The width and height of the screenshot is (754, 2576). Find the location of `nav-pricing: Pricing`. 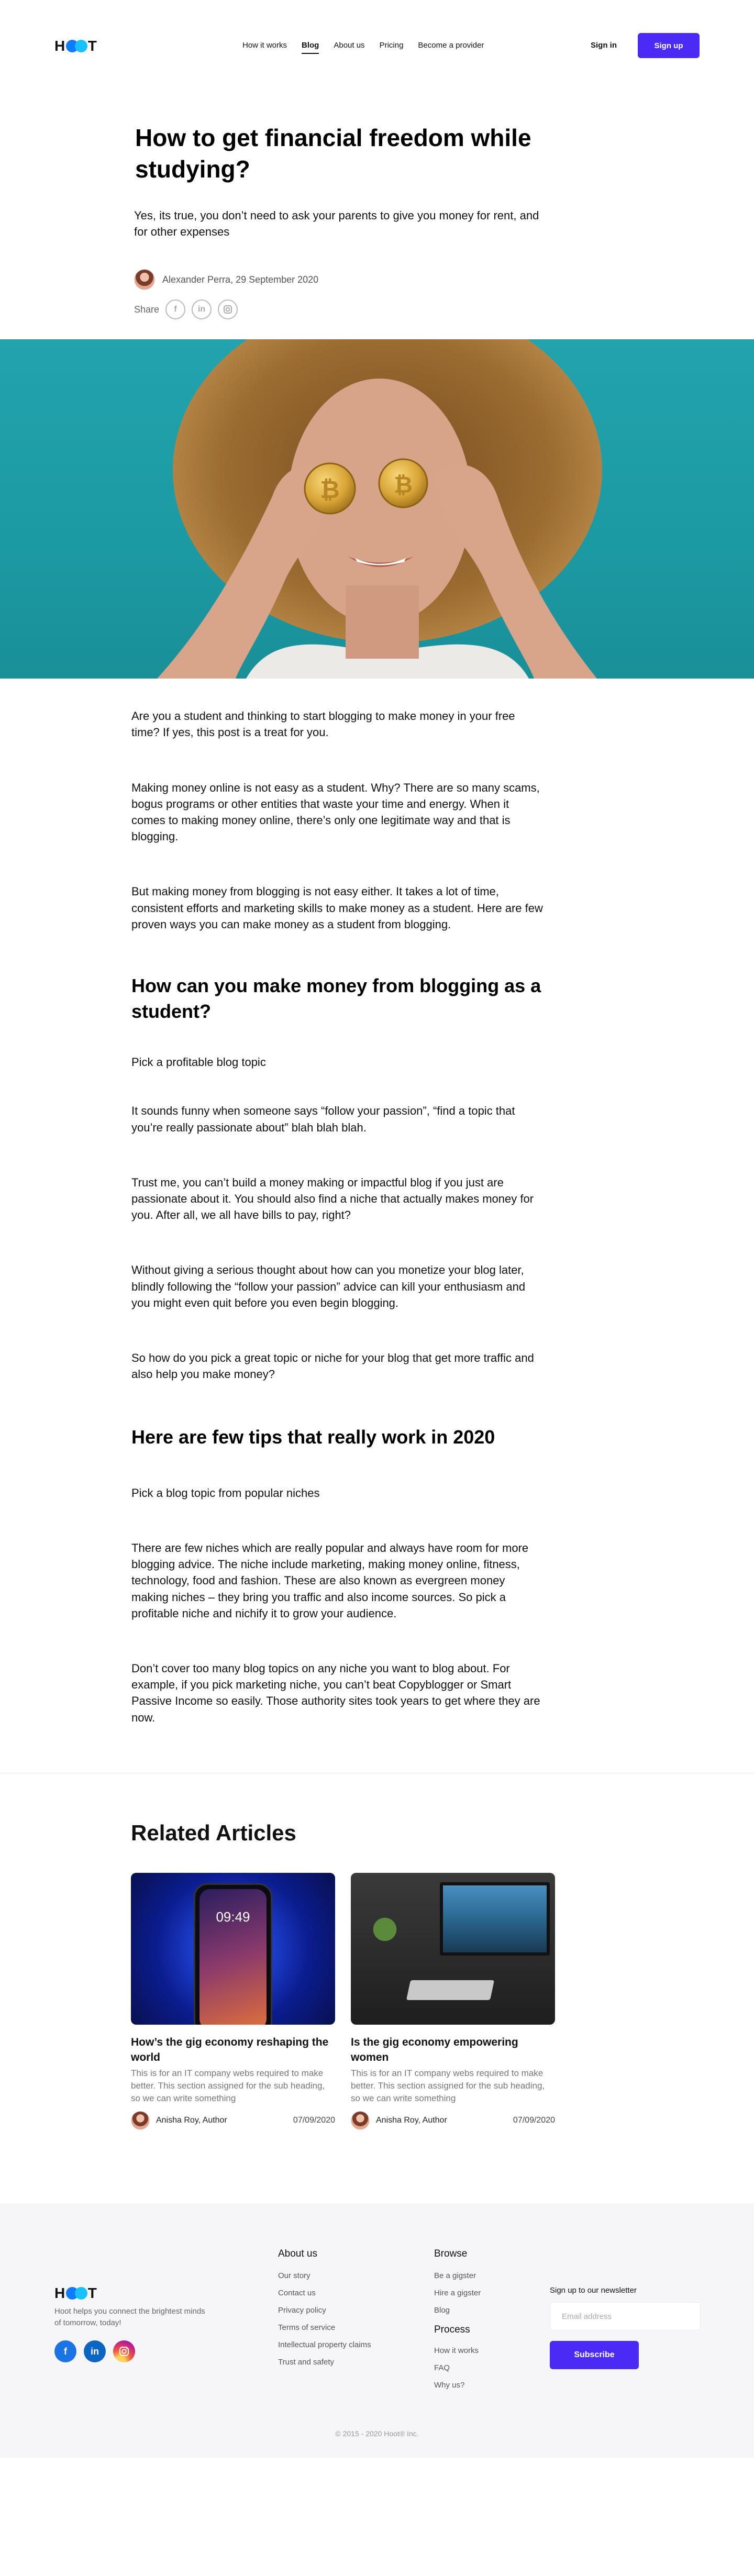

nav-pricing: Pricing is located at coordinates (392, 47).